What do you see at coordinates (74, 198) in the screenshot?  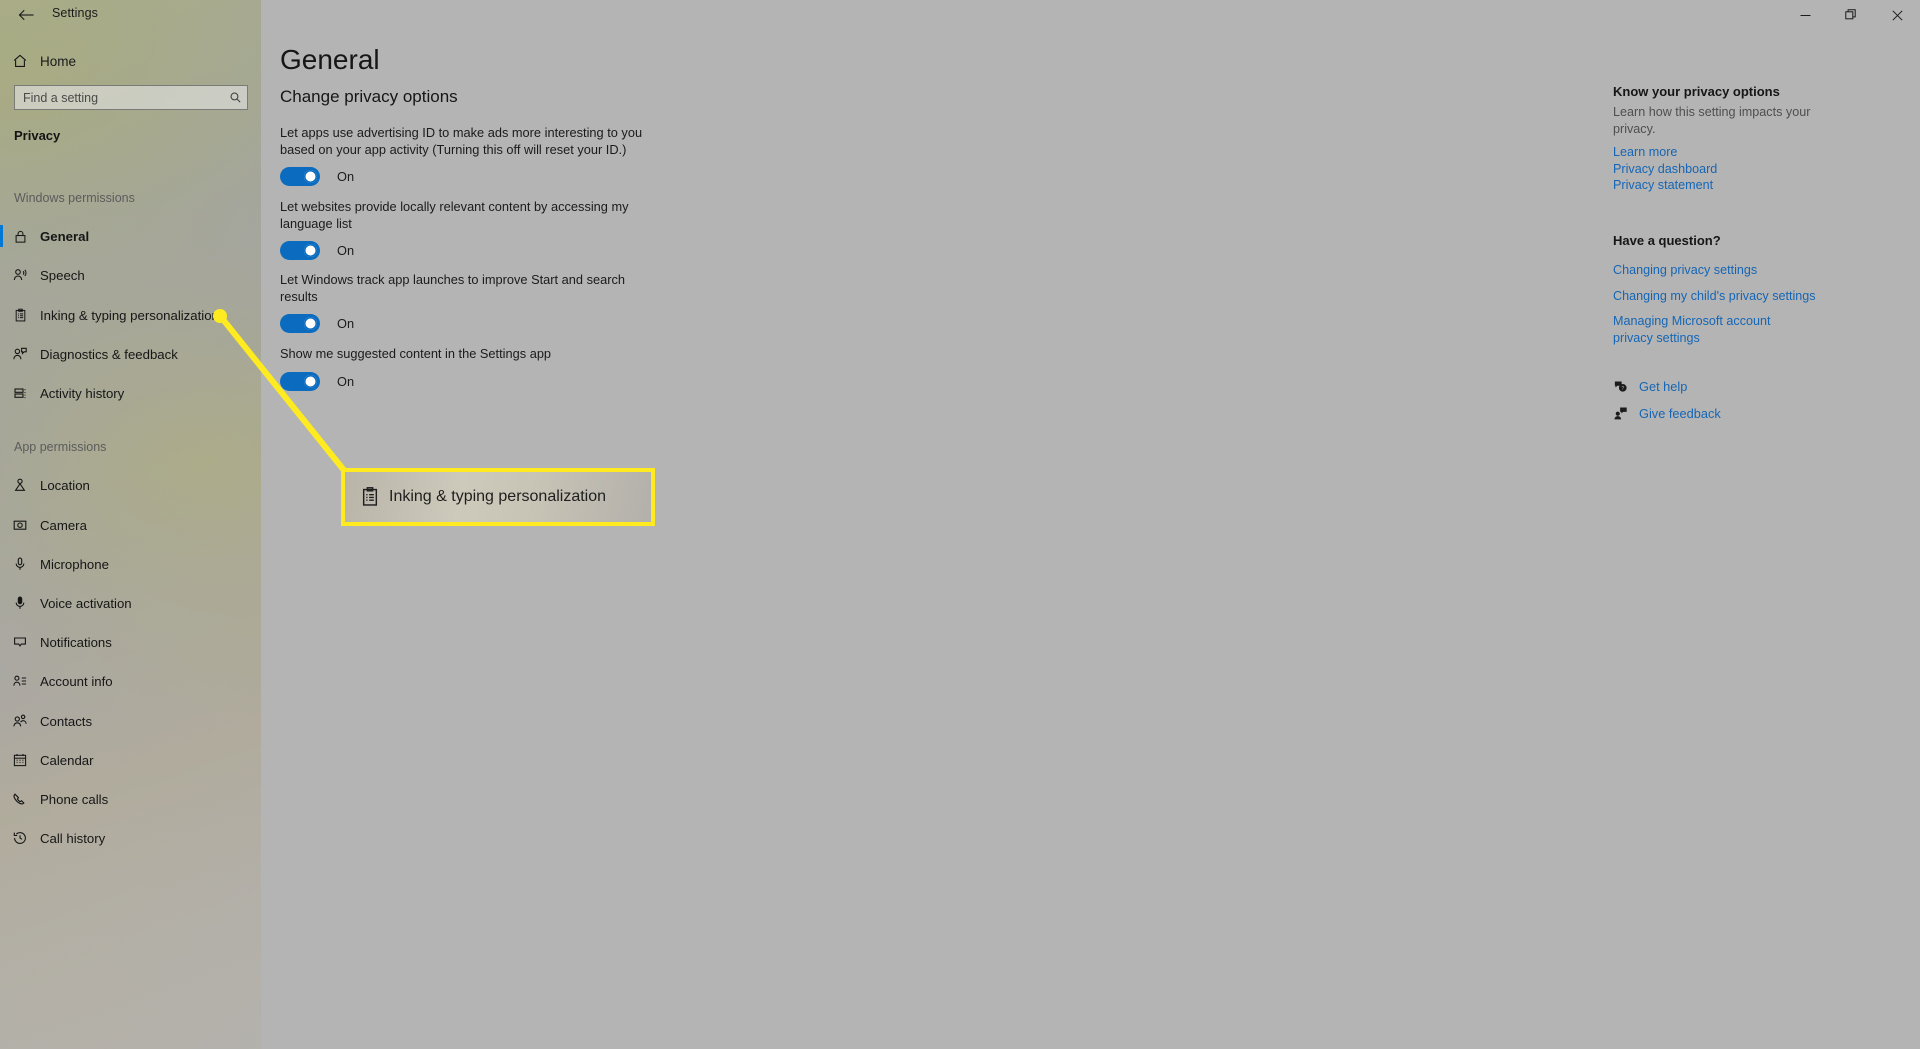 I see `sidebar-group-header-windows-permissions: Windows permissions` at bounding box center [74, 198].